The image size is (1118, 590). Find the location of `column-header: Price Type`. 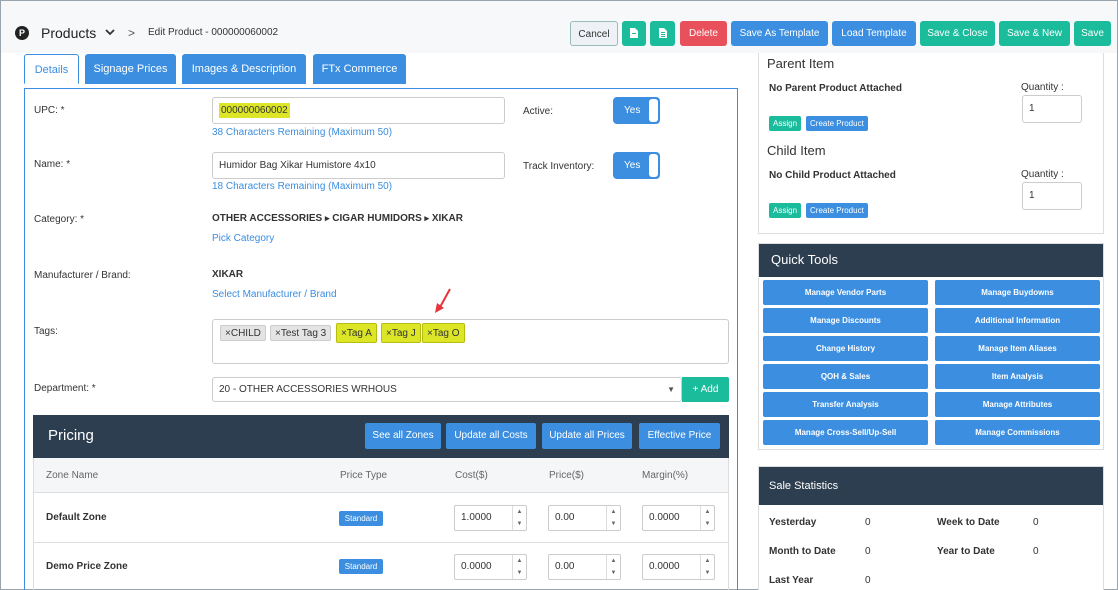

column-header: Price Type is located at coordinates (364, 475).